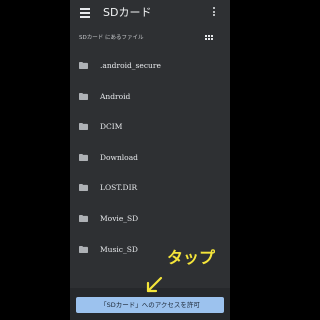  What do you see at coordinates (214, 13) in the screenshot?
I see `more-vert-icon` at bounding box center [214, 13].